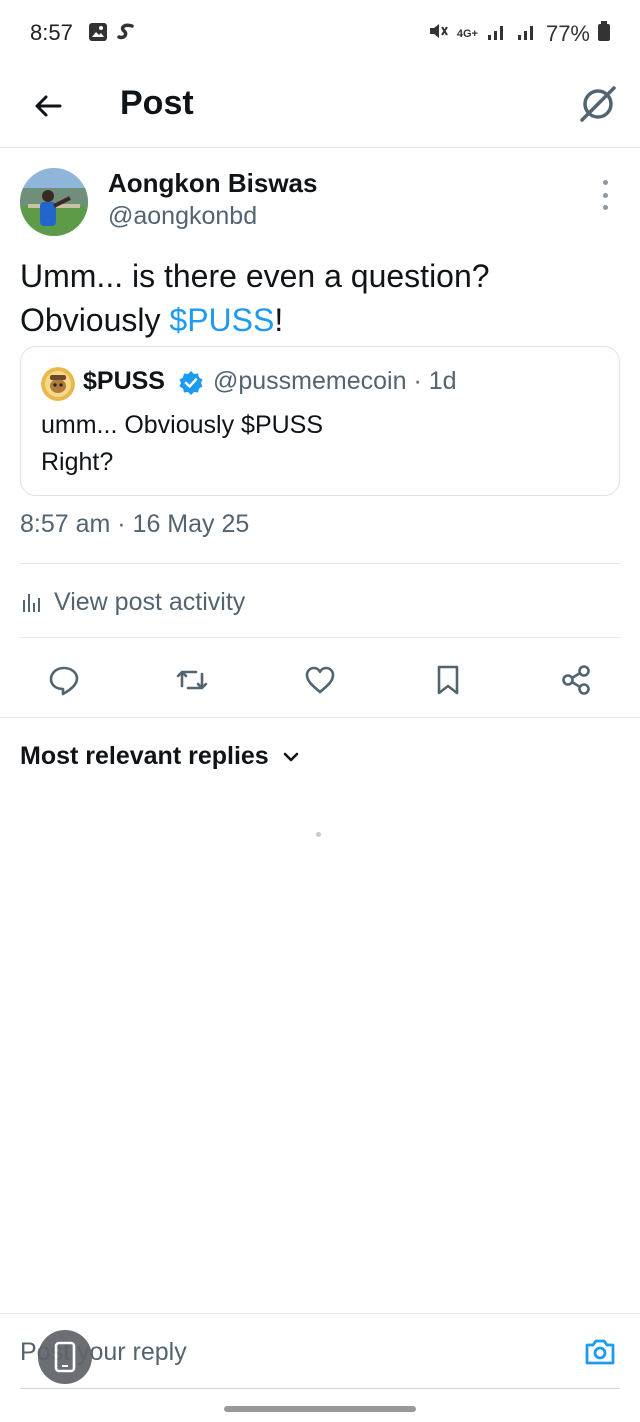 The image size is (640, 1422). What do you see at coordinates (320, 107) in the screenshot?
I see `top-app-bar: Post` at bounding box center [320, 107].